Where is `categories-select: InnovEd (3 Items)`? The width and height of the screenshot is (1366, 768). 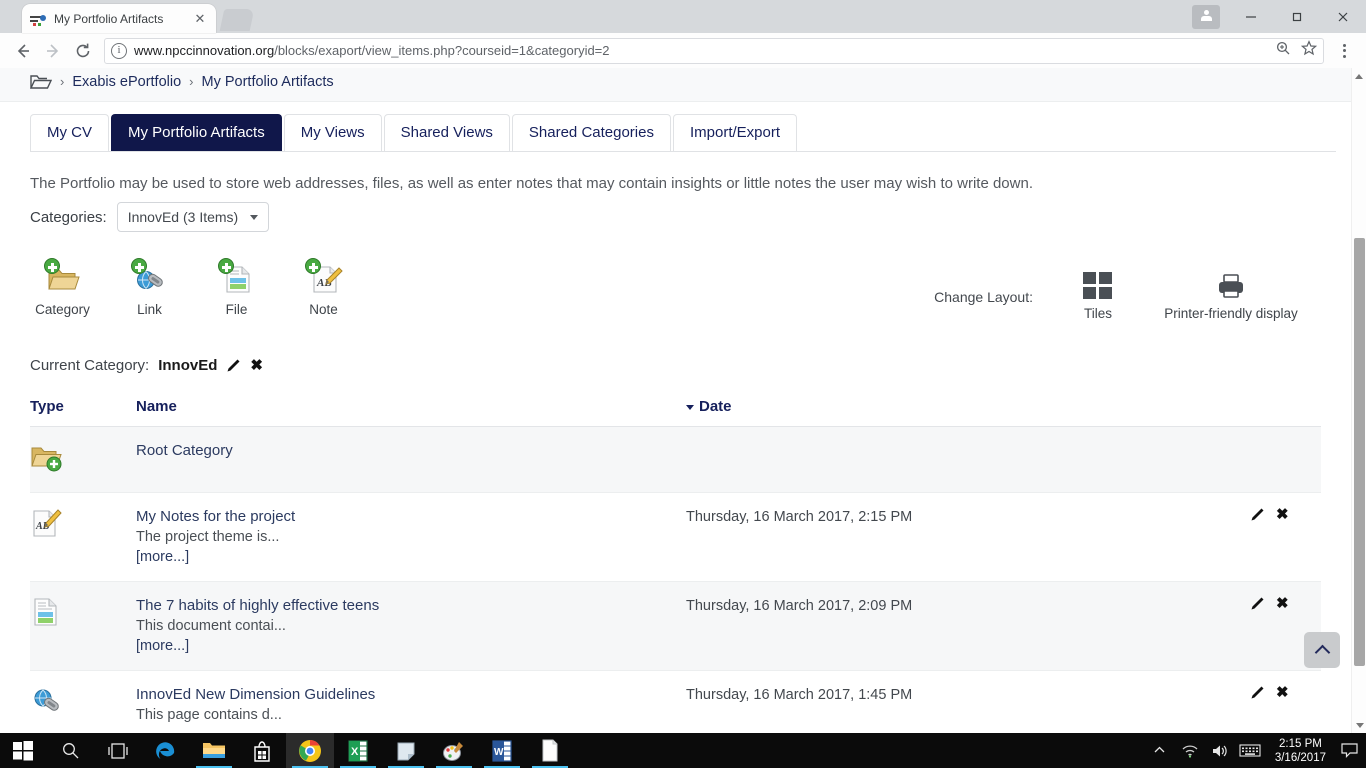
categories-select: InnovEd (3 Items) is located at coordinates (193, 217).